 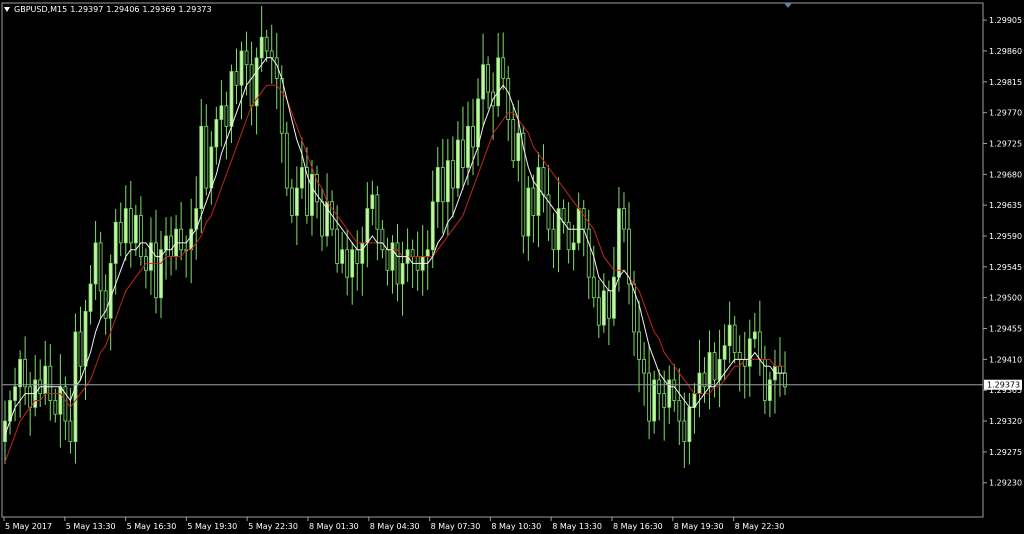 I want to click on y-tick-label: 1.29590, so click(x=1005, y=236).